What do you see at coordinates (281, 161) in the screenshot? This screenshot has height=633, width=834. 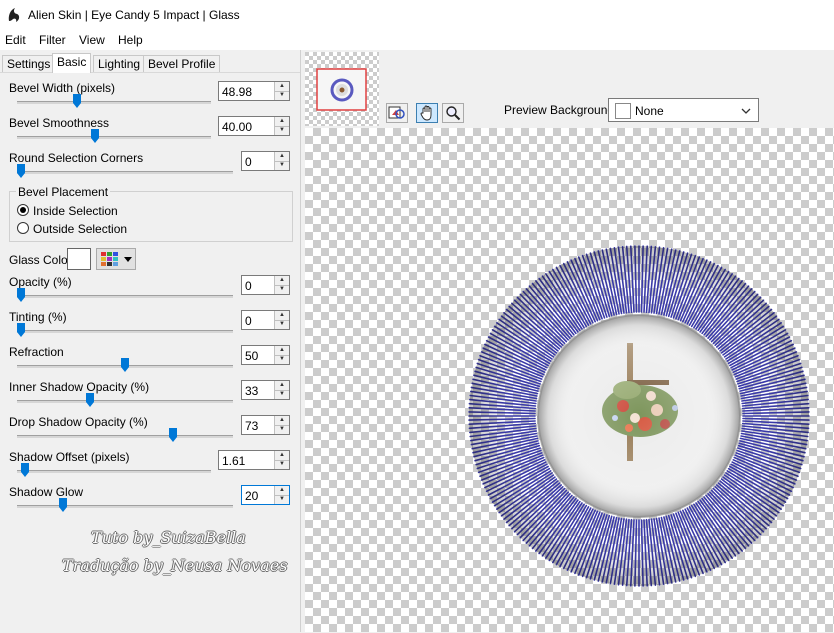 I see `round-corners-stepper: ▲ ▼` at bounding box center [281, 161].